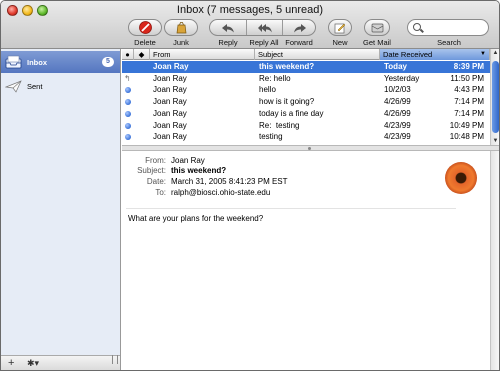 The width and height of the screenshot is (500, 371). What do you see at coordinates (291, 113) in the screenshot?
I see `row-subject: today is a fine day` at bounding box center [291, 113].